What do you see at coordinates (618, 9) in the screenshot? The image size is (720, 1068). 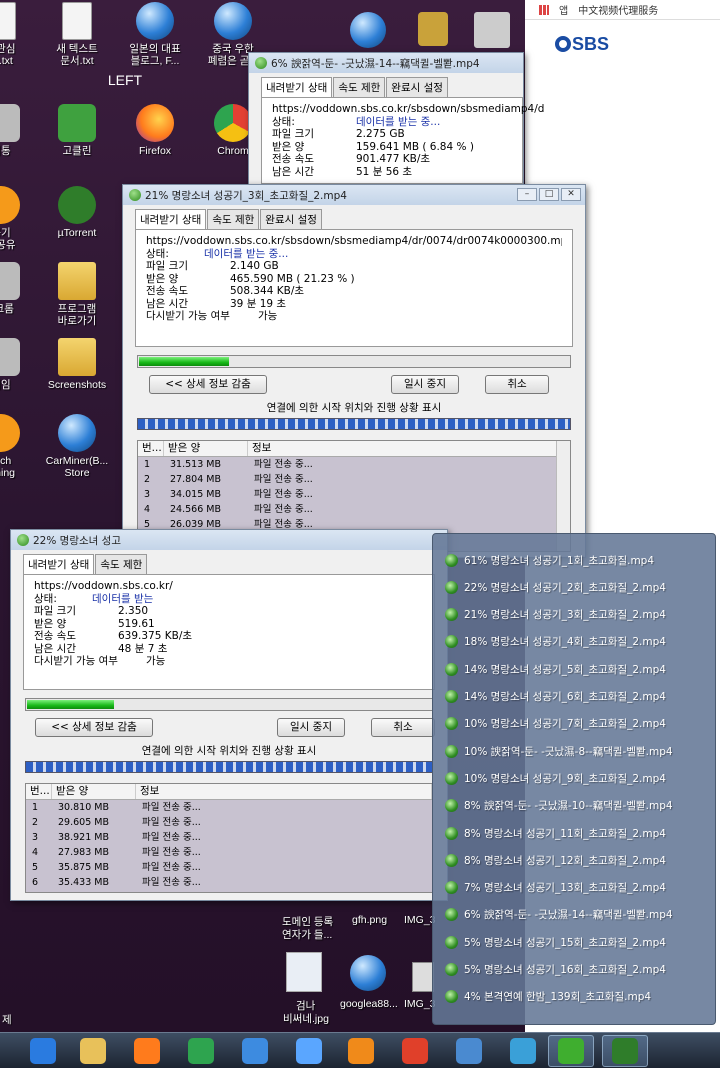 I see `bookmark-proxy: 中文视频代理服务` at bounding box center [618, 9].